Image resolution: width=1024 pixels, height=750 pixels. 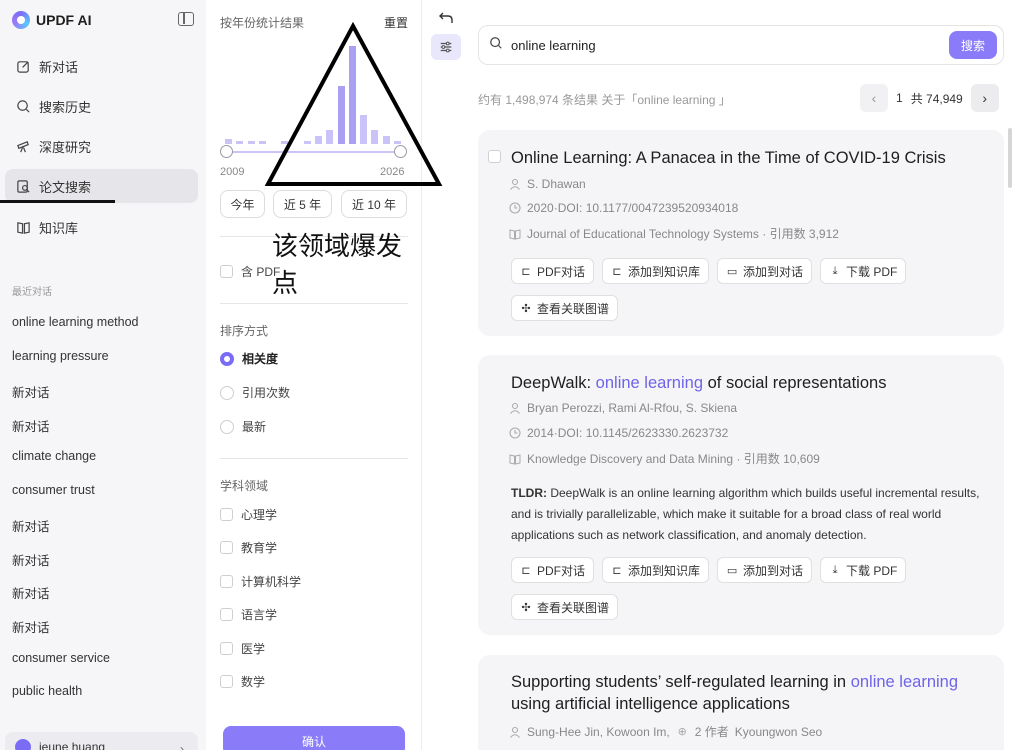 What do you see at coordinates (446, 20) in the screenshot?
I see `back-arrow-icon` at bounding box center [446, 20].